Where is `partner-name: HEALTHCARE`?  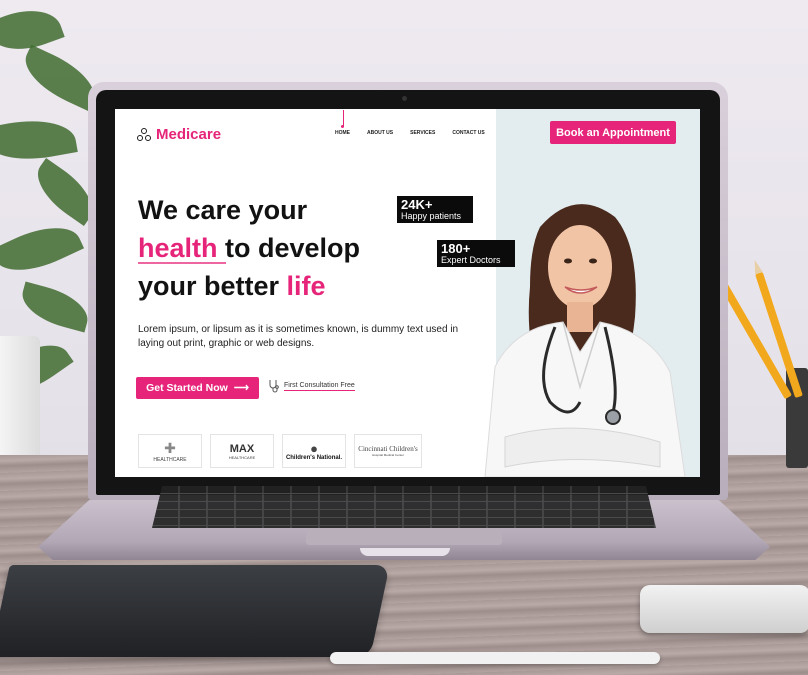
partner-name: HEALTHCARE is located at coordinates (170, 459).